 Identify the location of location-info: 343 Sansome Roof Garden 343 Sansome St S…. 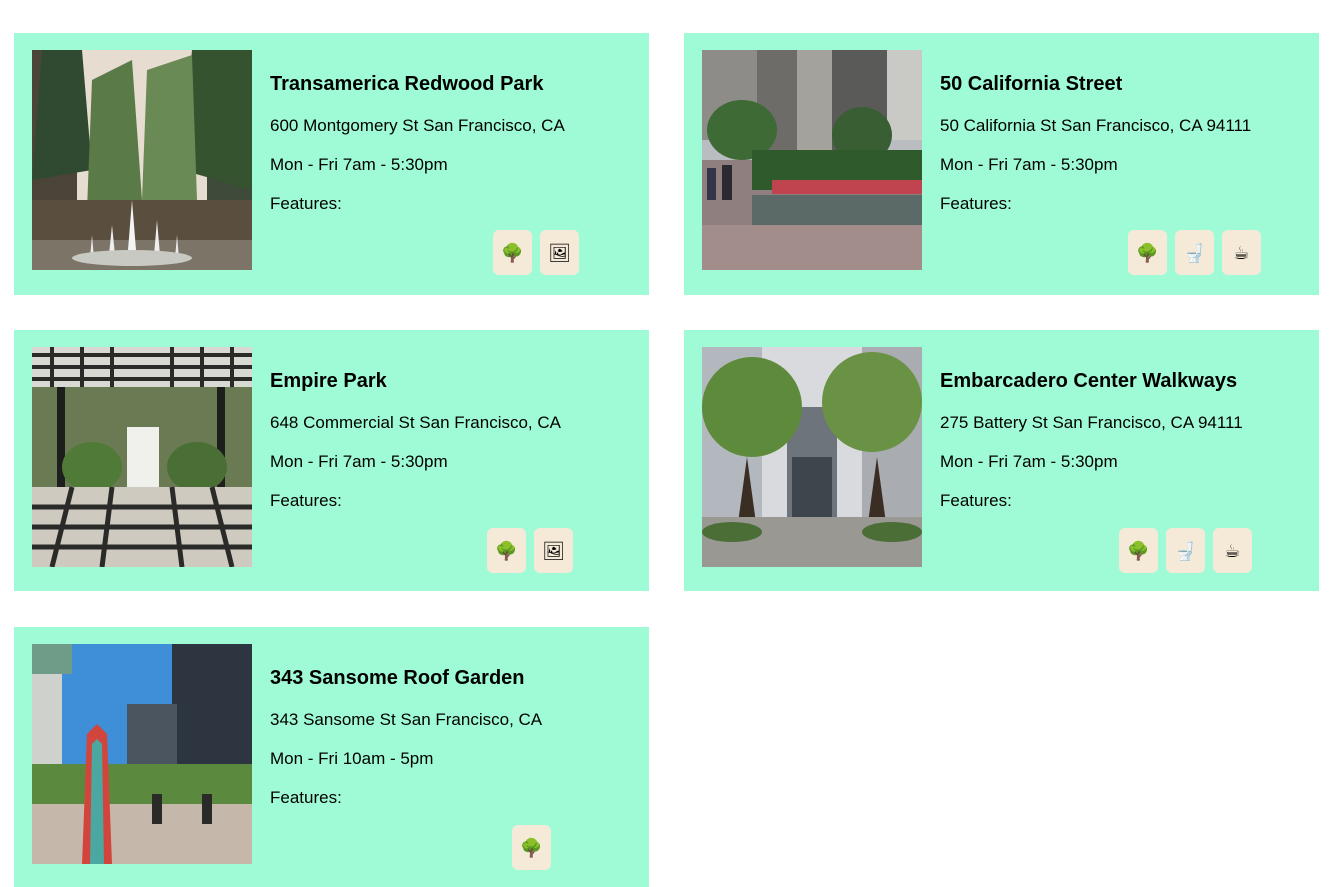
(450, 737).